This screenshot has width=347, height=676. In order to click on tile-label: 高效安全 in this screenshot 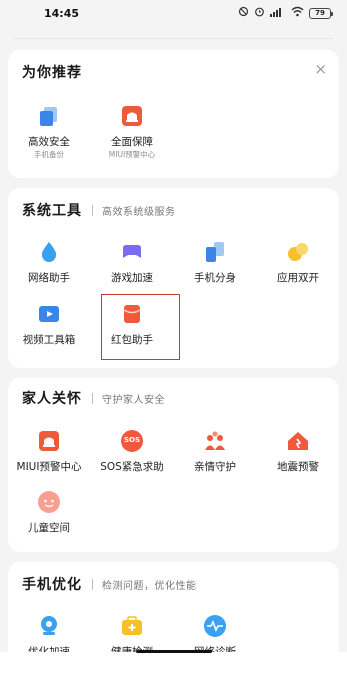, I will do `click(49, 142)`.